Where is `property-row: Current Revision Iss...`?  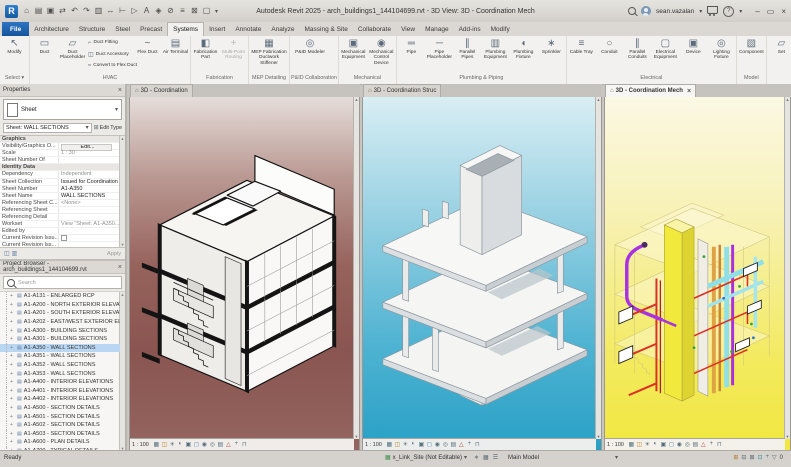 property-row: Current Revision Iss... is located at coordinates (60, 244).